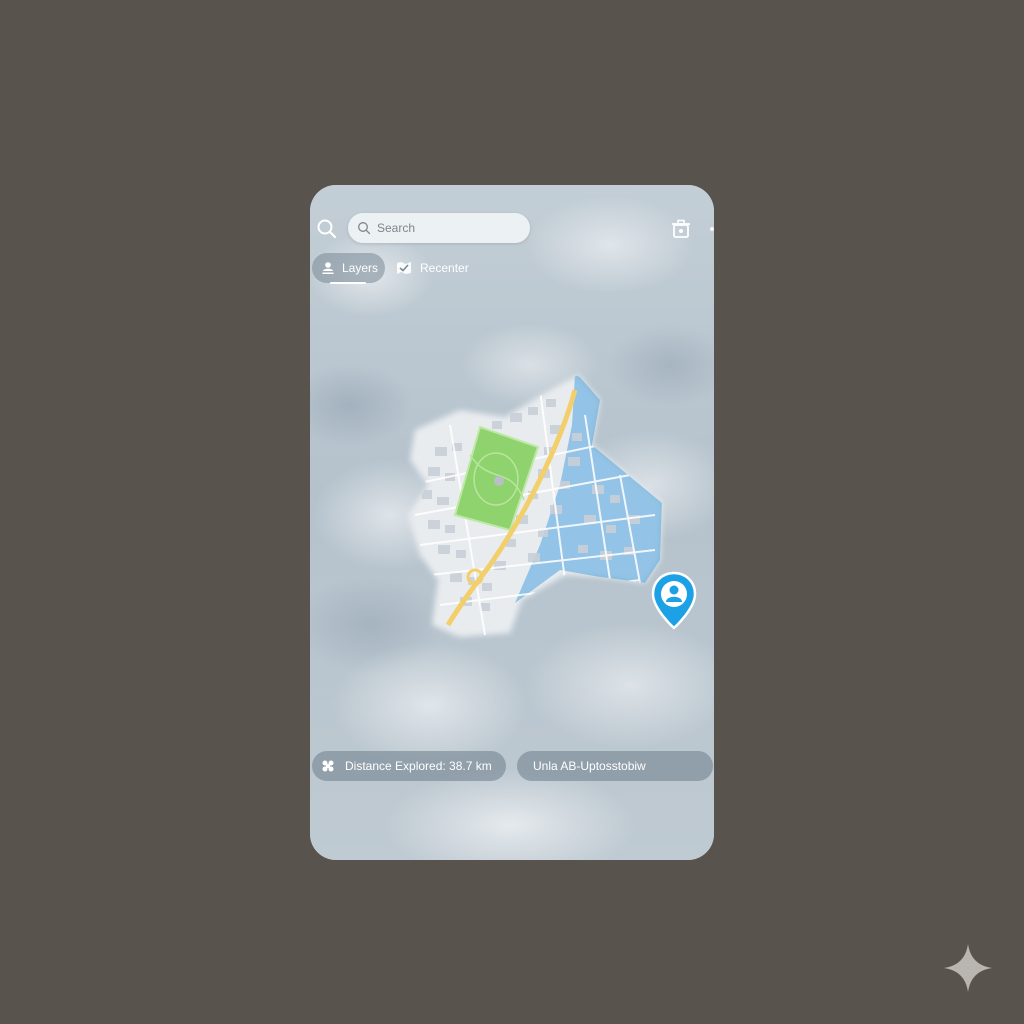 The image size is (1024, 1024). I want to click on search-icon, so click(327, 229).